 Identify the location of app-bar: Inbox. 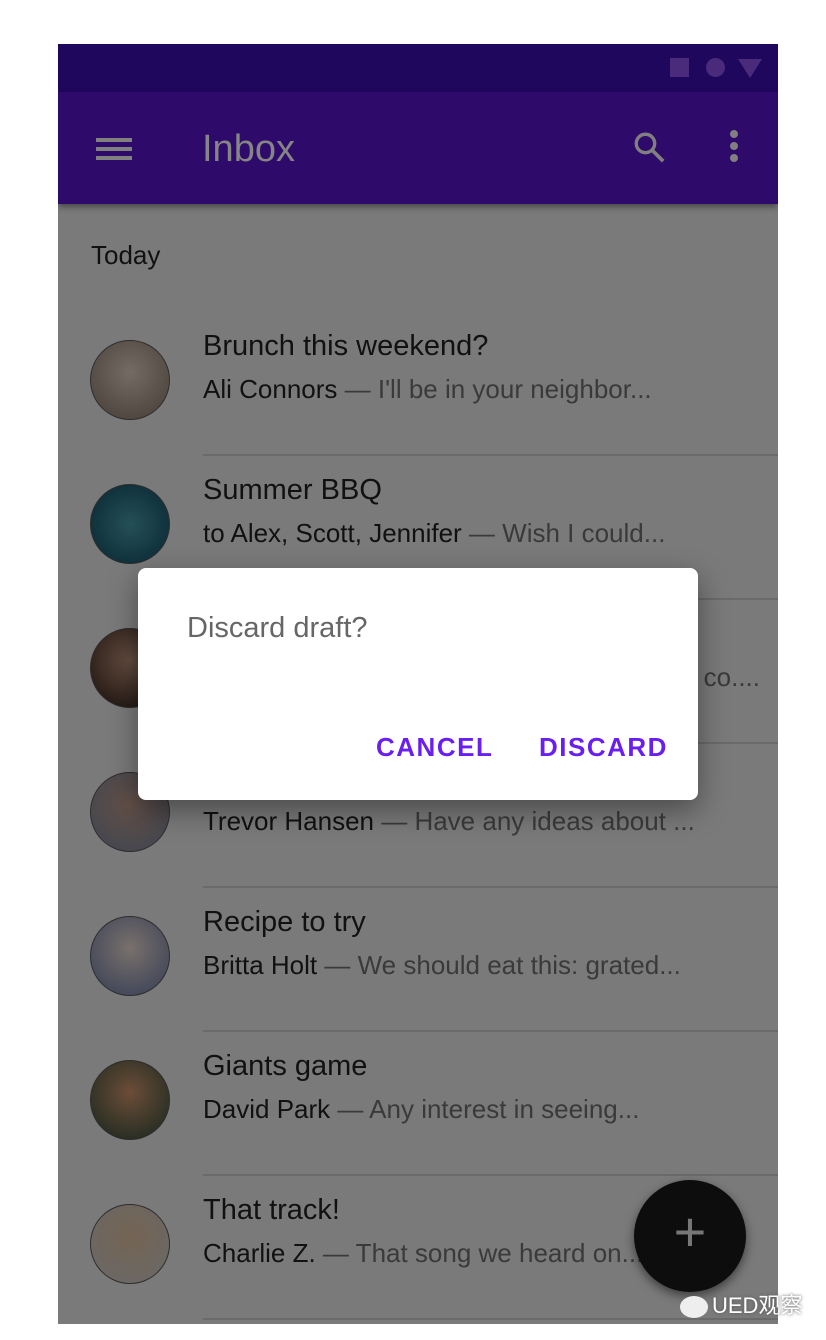
(418, 148).